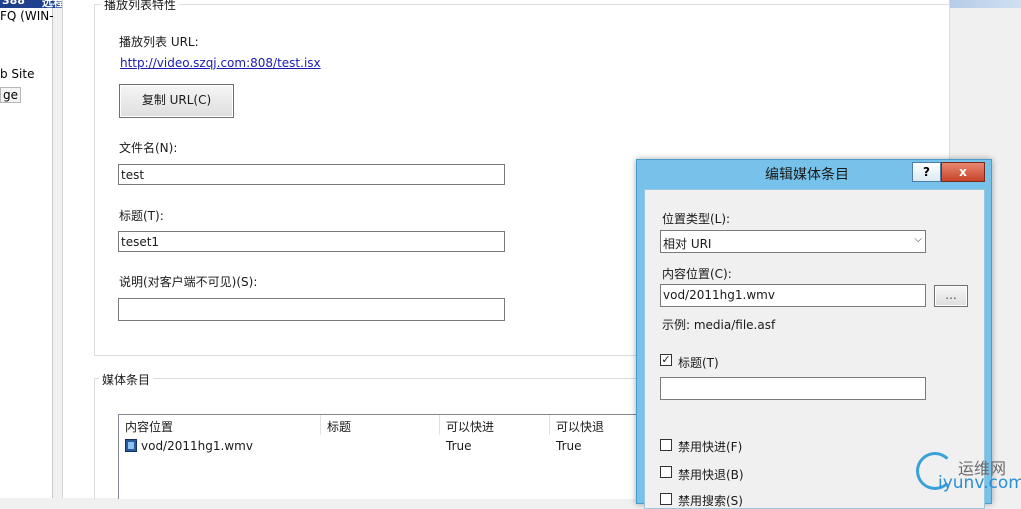 The width and height of the screenshot is (1021, 509). What do you see at coordinates (311, 309) in the screenshot?
I see `description-field` at bounding box center [311, 309].